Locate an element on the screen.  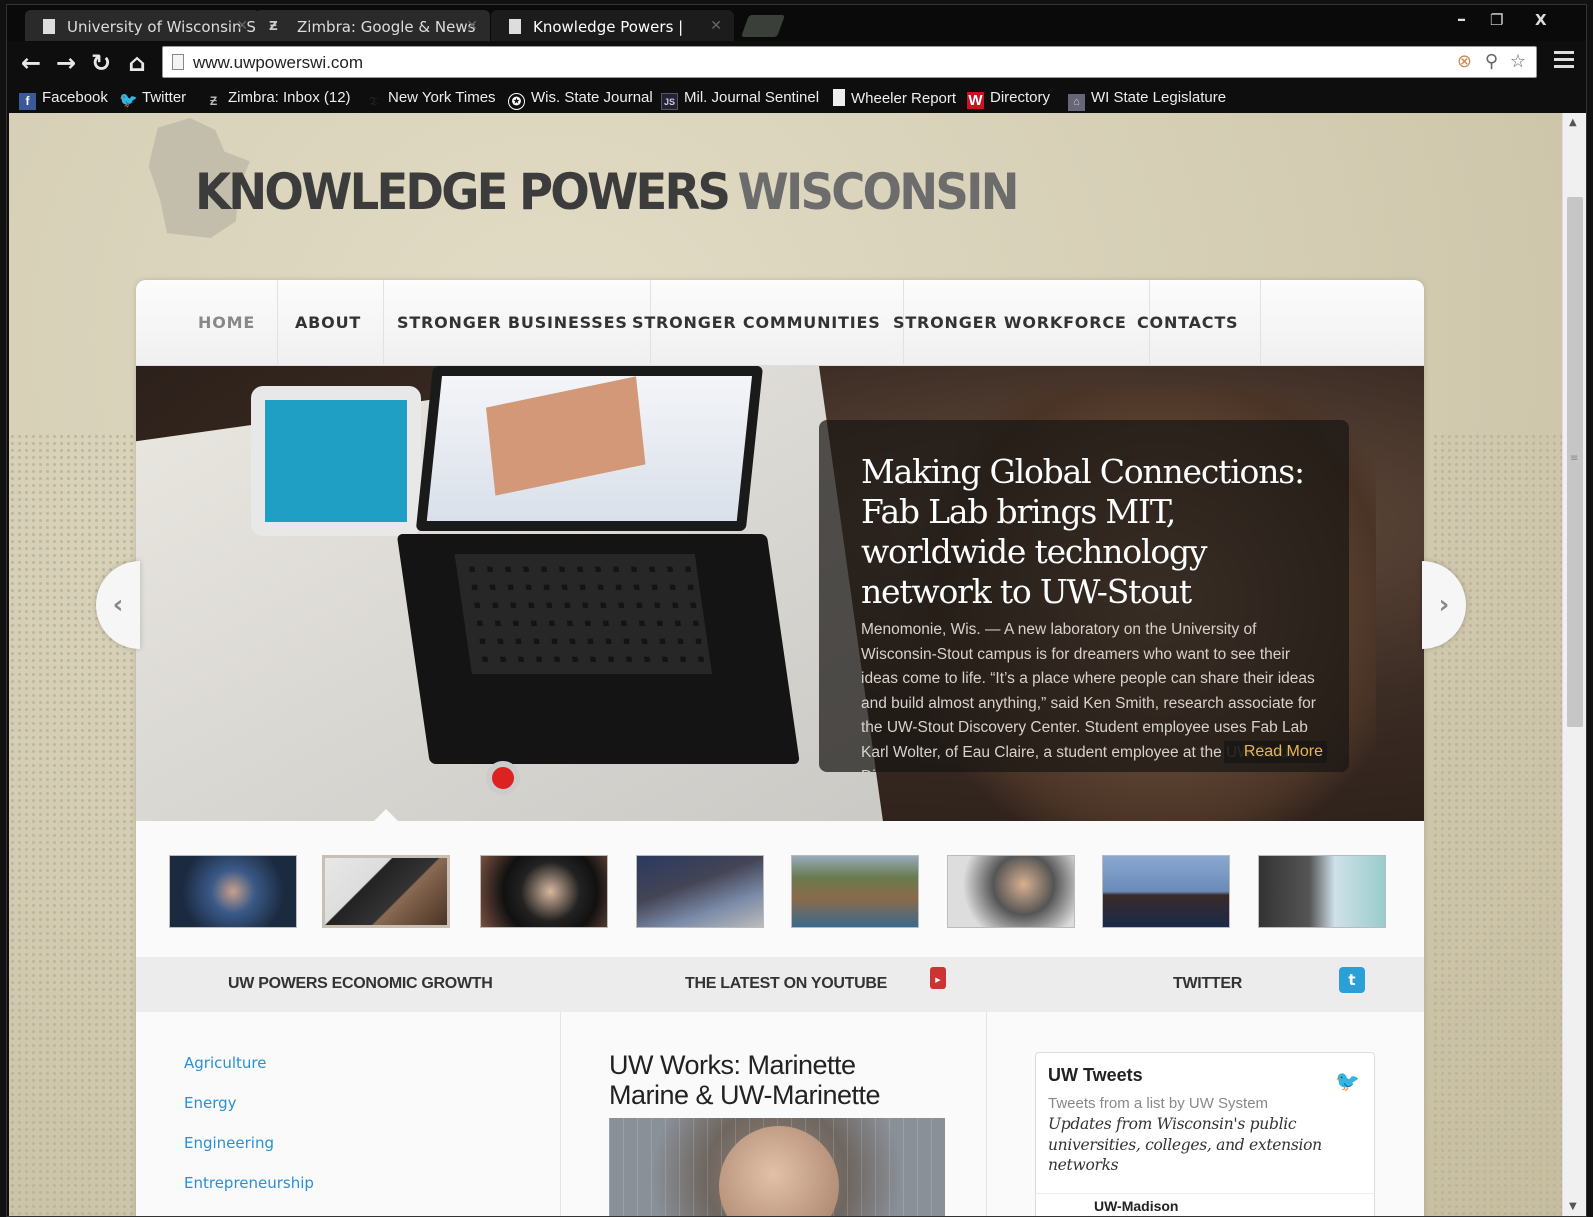
w-icon: W is located at coordinates (975, 100).